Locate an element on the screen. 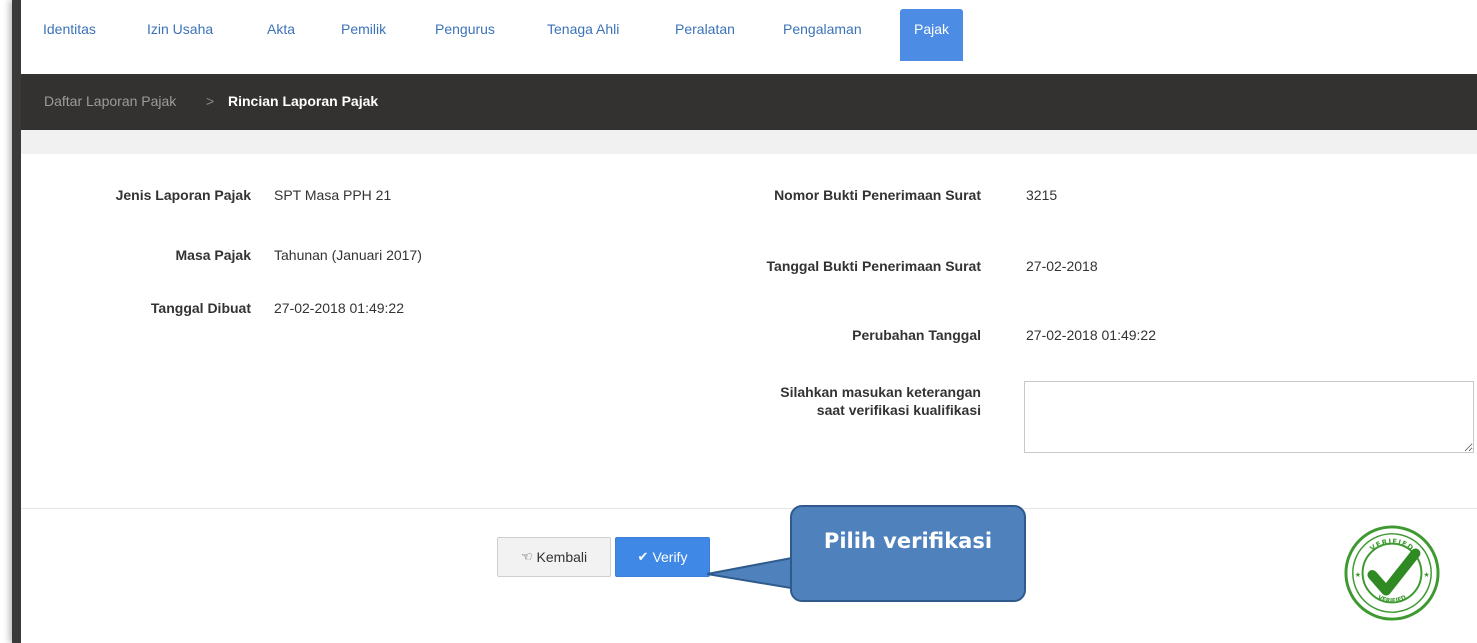  value-nomor-bukti-penerimaan-surat: 3215 is located at coordinates (1042, 195).